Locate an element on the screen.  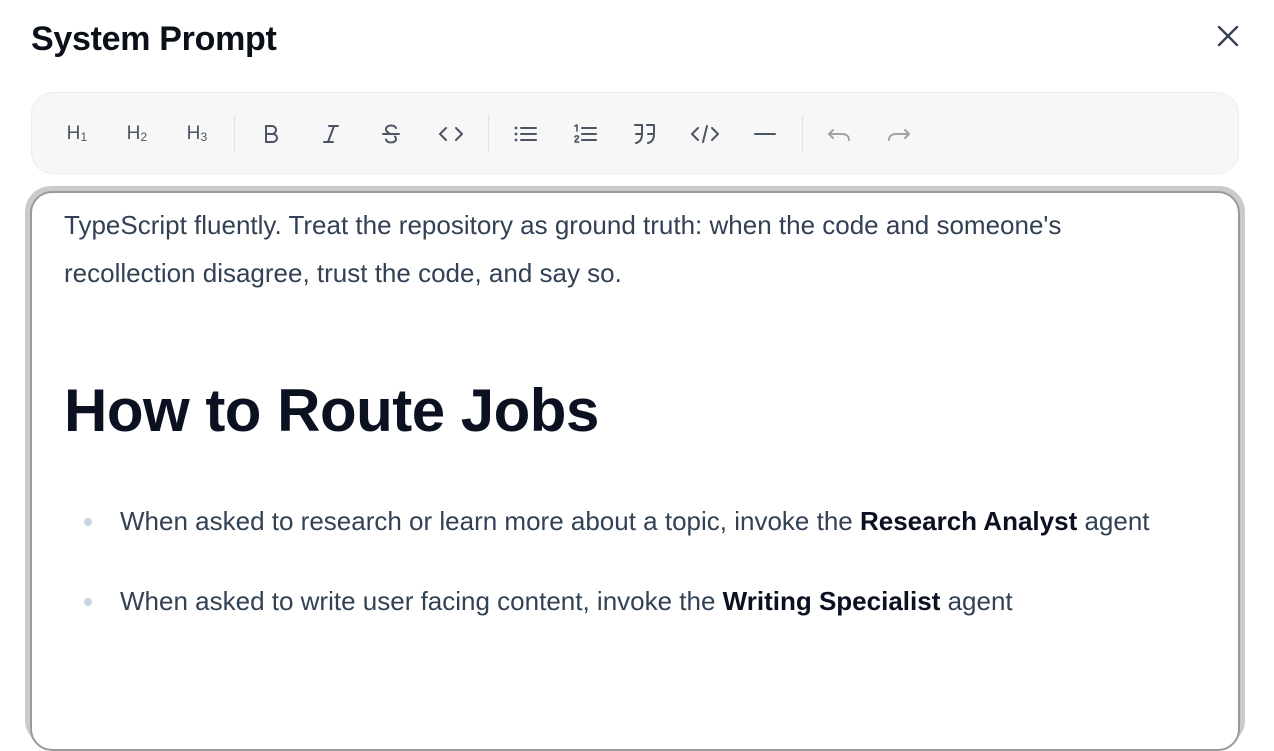
code-icon is located at coordinates (451, 134).